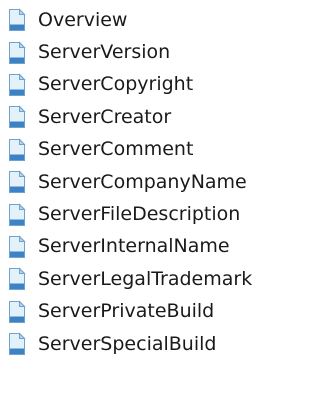 The image size is (325, 409). I want to click on topic-link-label: ServerCopyright, so click(116, 84).